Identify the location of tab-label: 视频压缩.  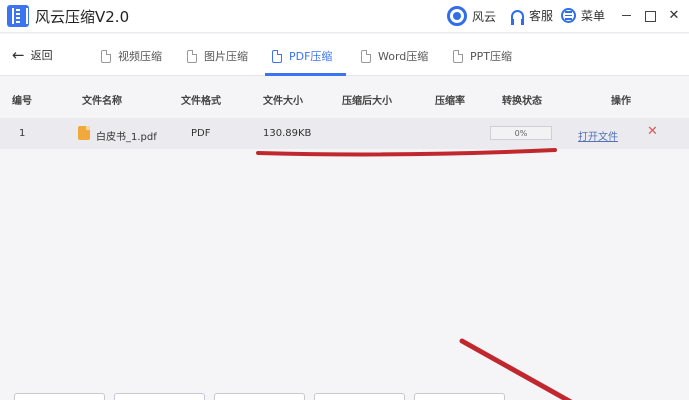
(140, 56).